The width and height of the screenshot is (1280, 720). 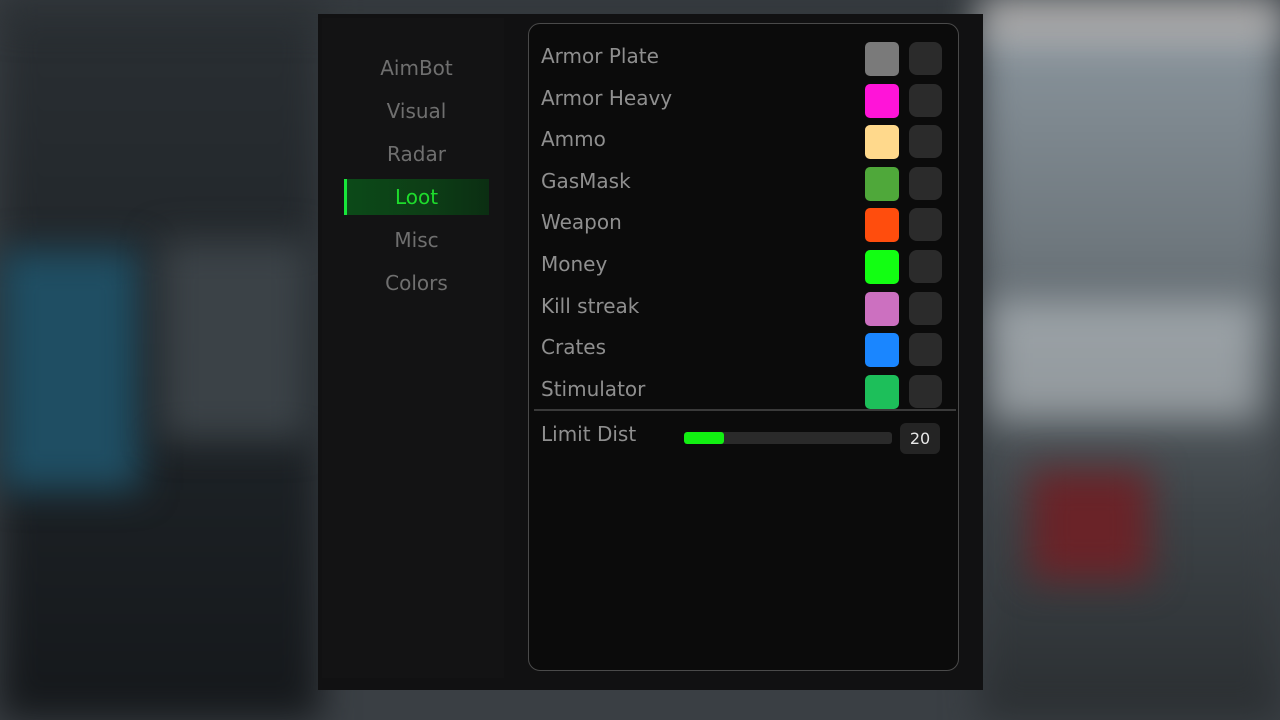 What do you see at coordinates (743, 224) in the screenshot?
I see `loot-row-weapon: Weapon` at bounding box center [743, 224].